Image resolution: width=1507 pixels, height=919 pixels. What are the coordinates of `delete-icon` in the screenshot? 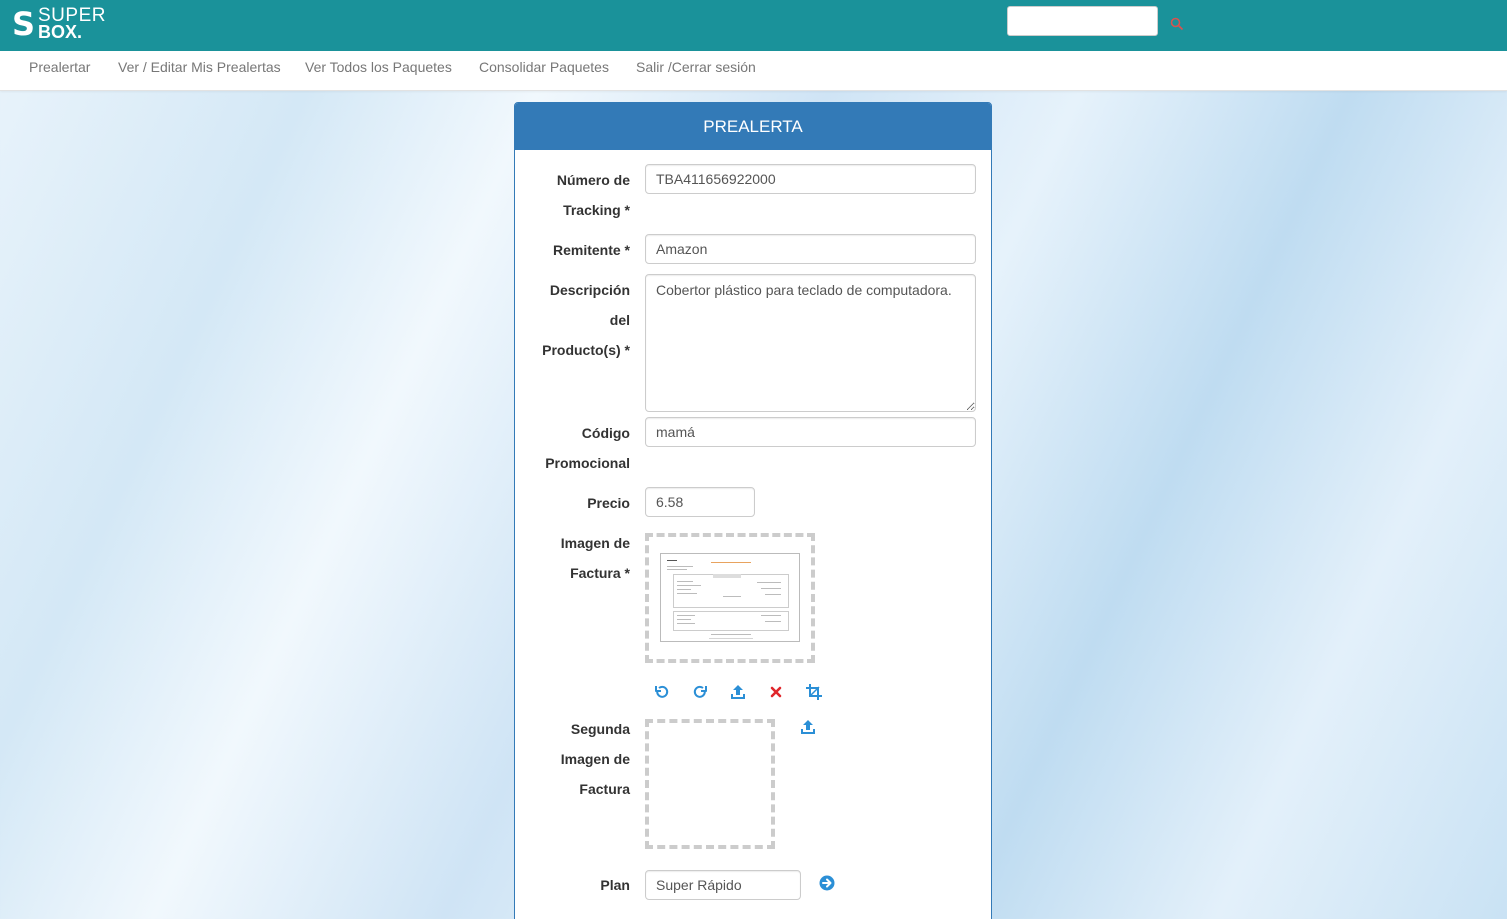 It's located at (776, 692).